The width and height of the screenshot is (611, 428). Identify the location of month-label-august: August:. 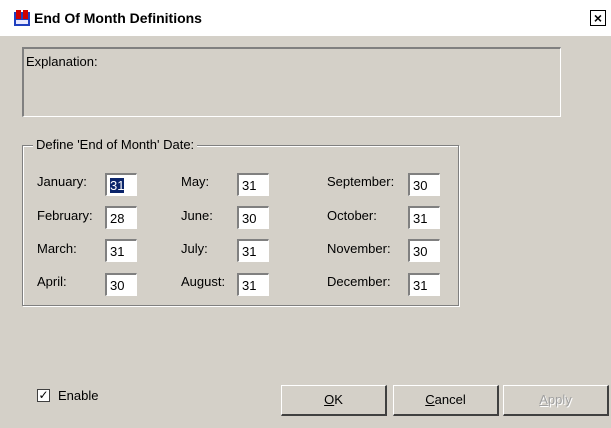
(203, 281).